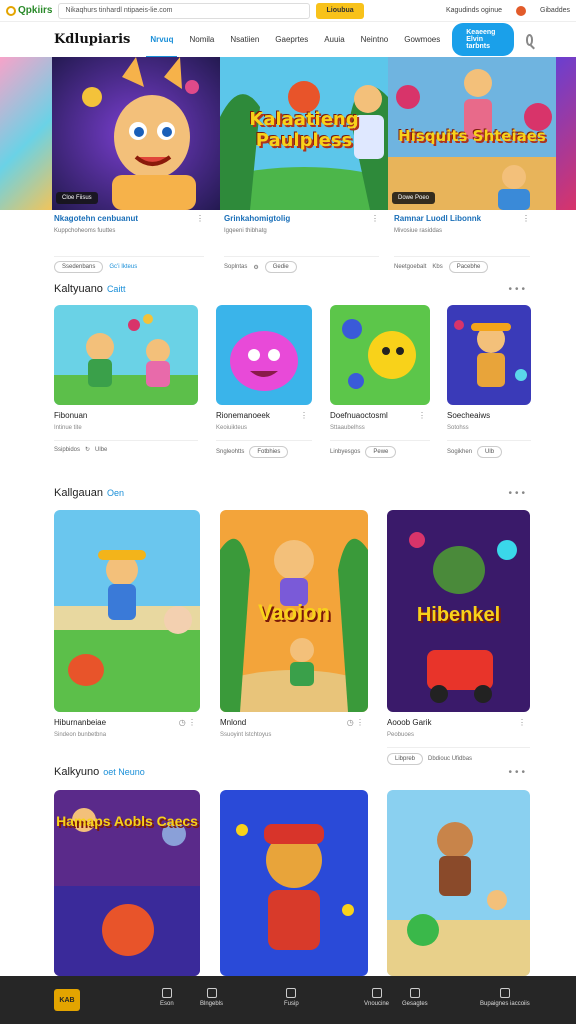  I want to click on hero-prev-peek, so click(26, 133).